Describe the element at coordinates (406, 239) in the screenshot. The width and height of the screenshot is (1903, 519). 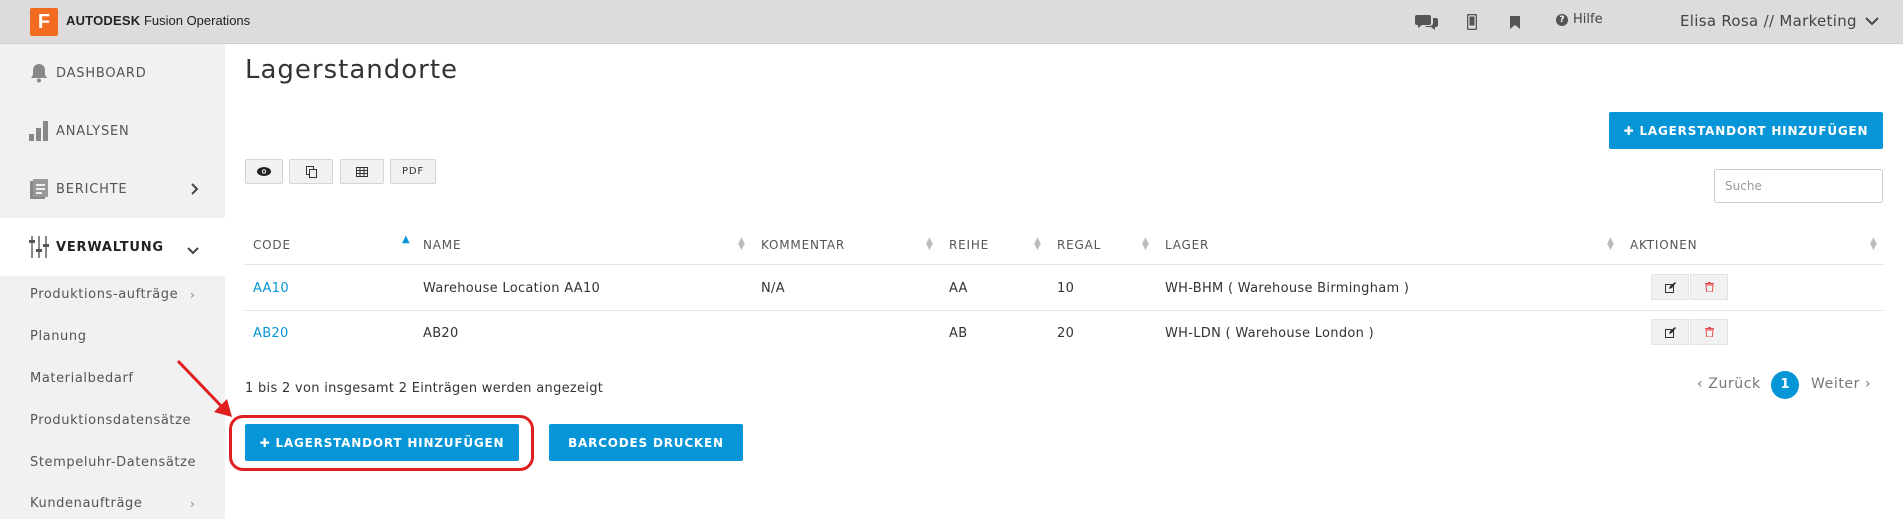
I see `sort-asc-icon: ▲` at that location.